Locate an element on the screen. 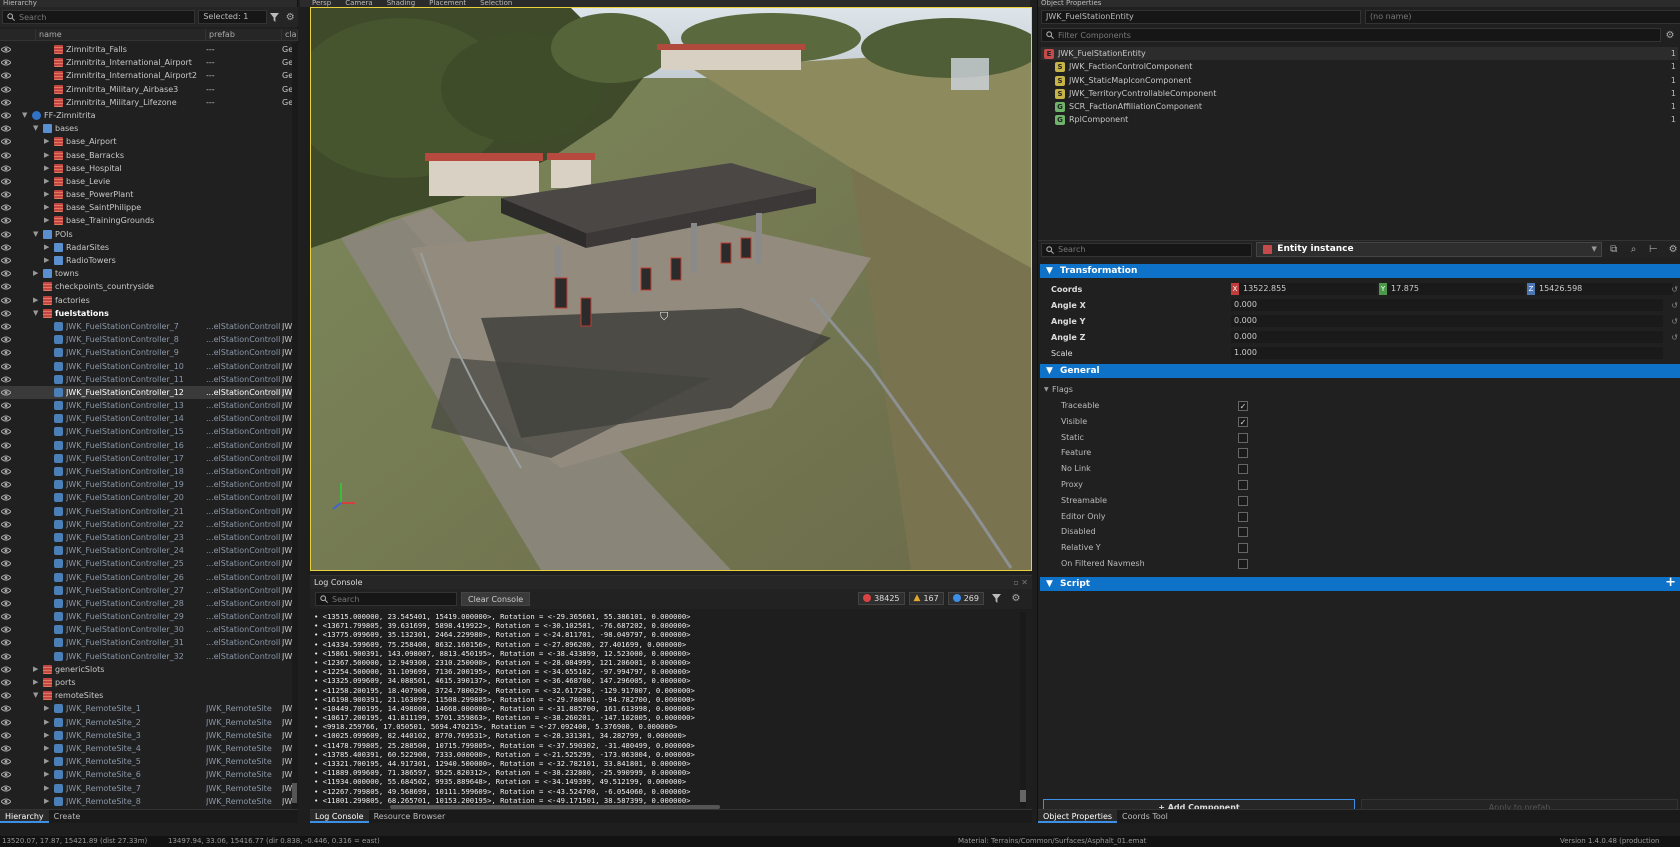 The image size is (1680, 847). col-prefab: prefab is located at coordinates (244, 34).